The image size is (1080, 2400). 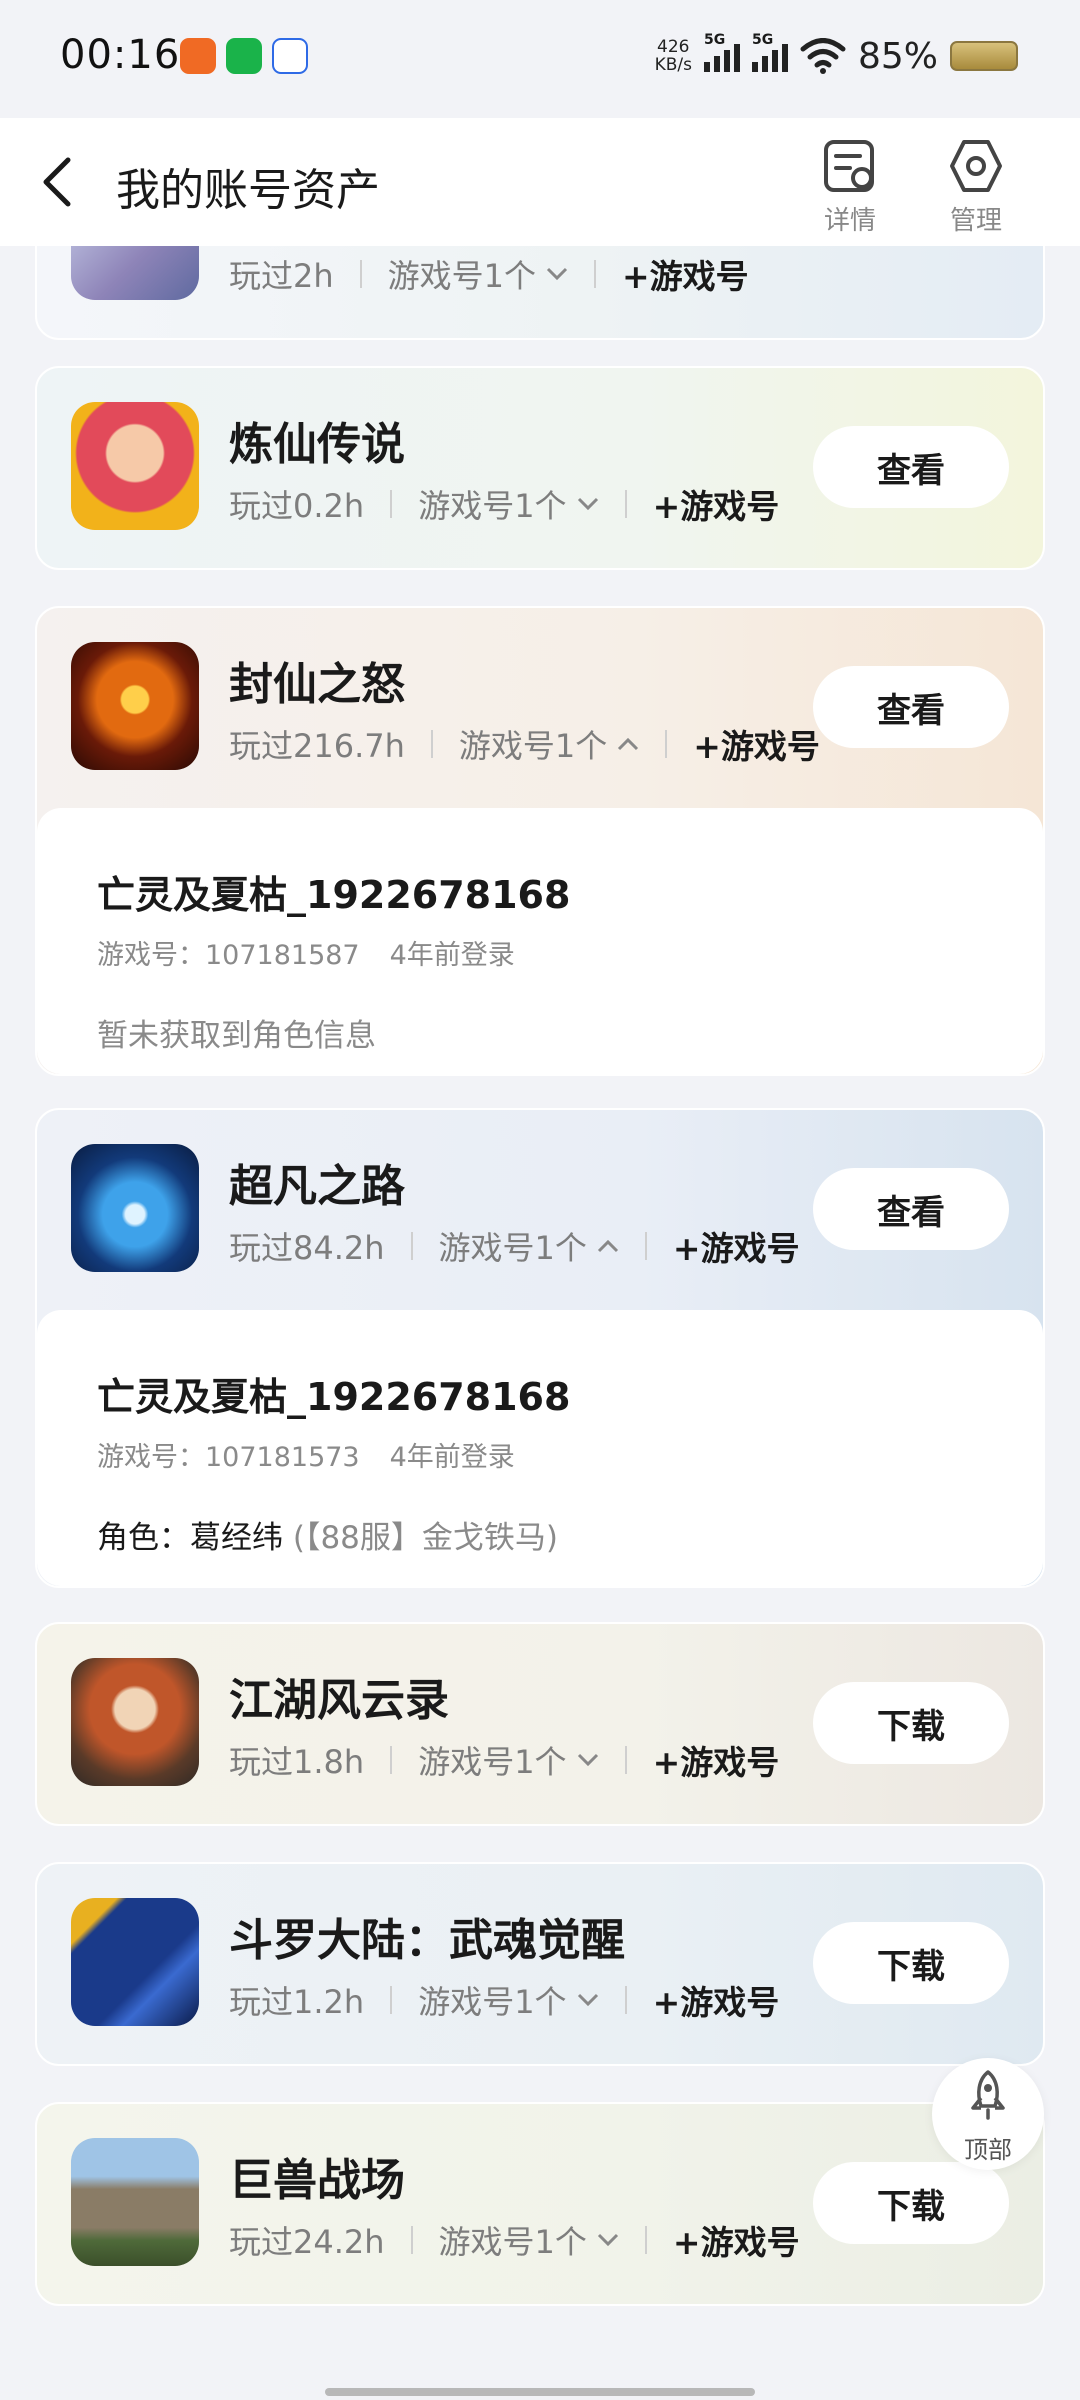 I want to click on game-card: 巨兽战场 玩过24.2h 游戏号1个 +游戏号 下载, so click(x=540, y=2204).